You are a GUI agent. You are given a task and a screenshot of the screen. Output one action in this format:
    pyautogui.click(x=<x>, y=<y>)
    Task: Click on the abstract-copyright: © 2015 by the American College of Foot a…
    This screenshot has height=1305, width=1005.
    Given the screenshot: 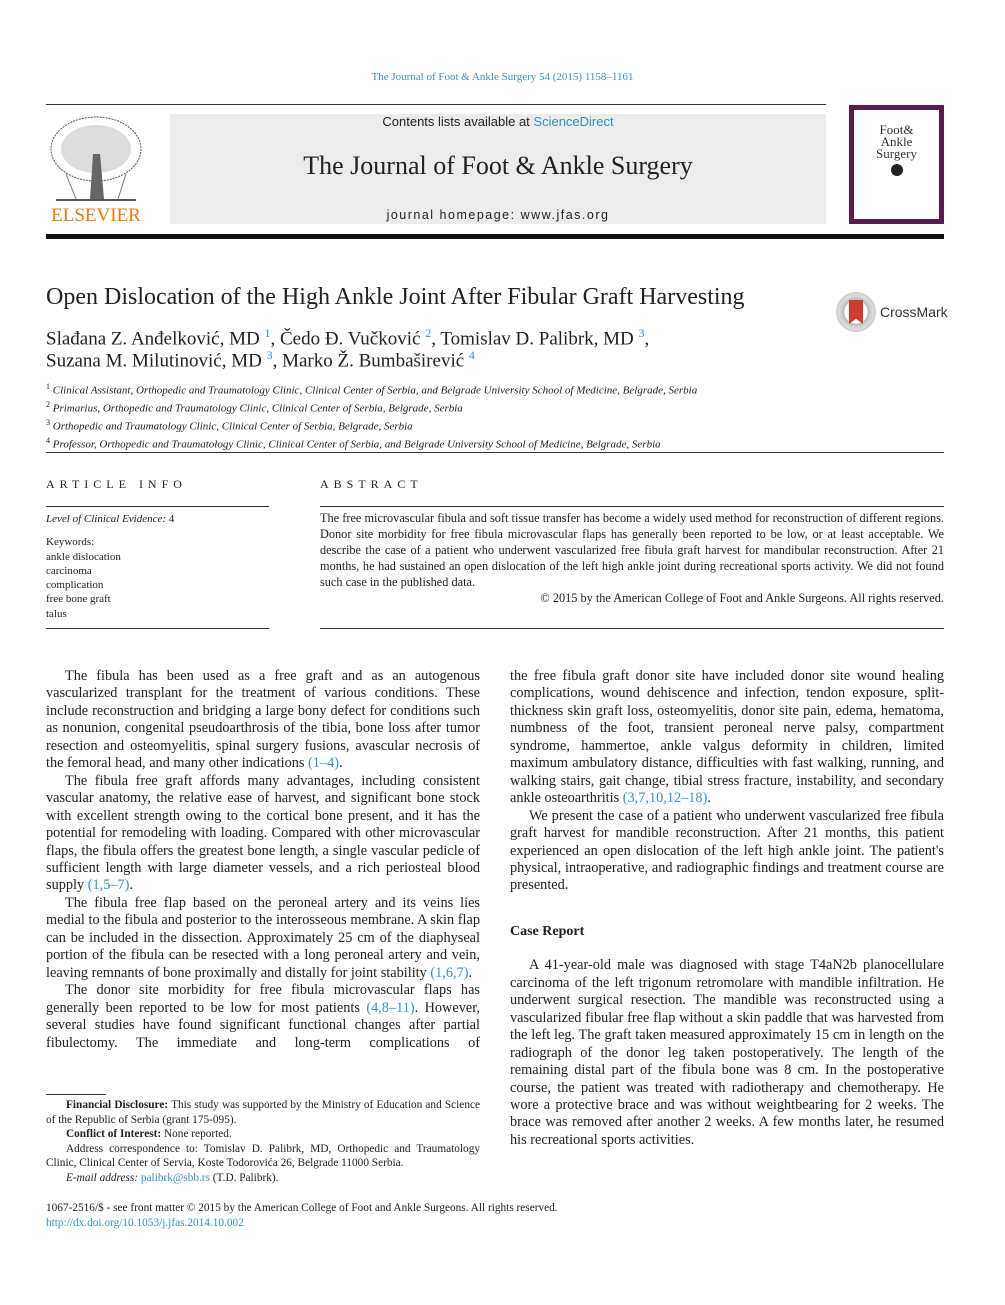 What is the action you would take?
    pyautogui.click(x=742, y=598)
    